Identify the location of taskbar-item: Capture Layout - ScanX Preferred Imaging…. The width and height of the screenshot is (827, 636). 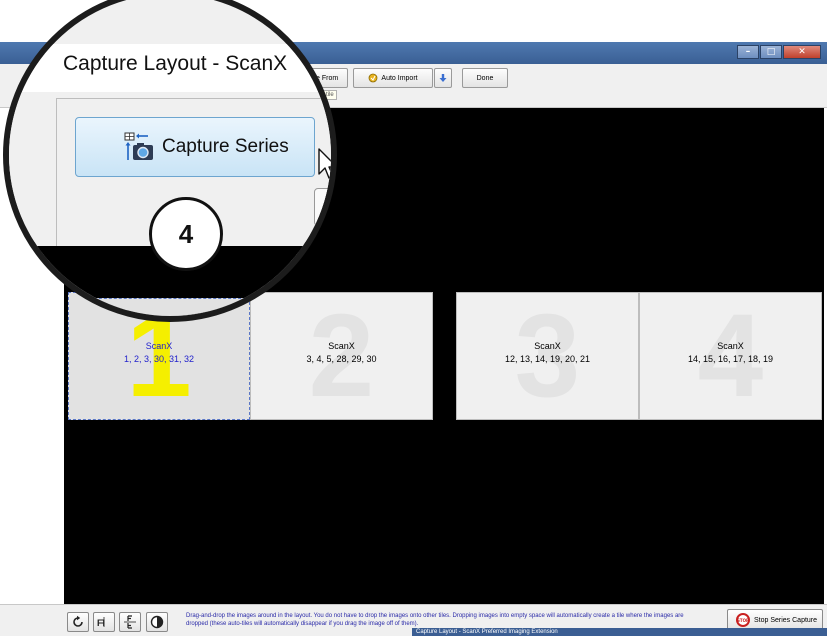
(619, 632).